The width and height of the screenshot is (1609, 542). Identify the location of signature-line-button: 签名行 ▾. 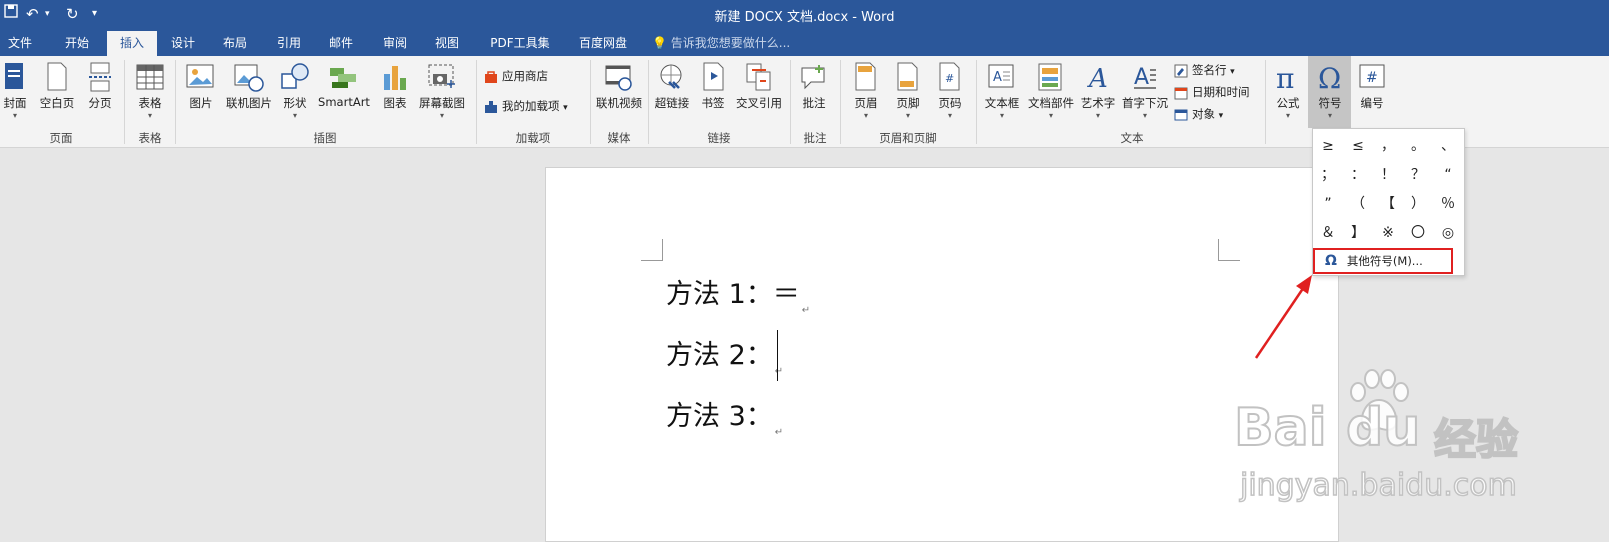
(1204, 70).